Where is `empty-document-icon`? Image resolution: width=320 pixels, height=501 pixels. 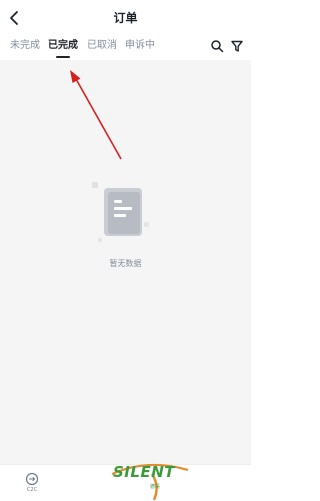
empty-document-icon is located at coordinates (120, 212).